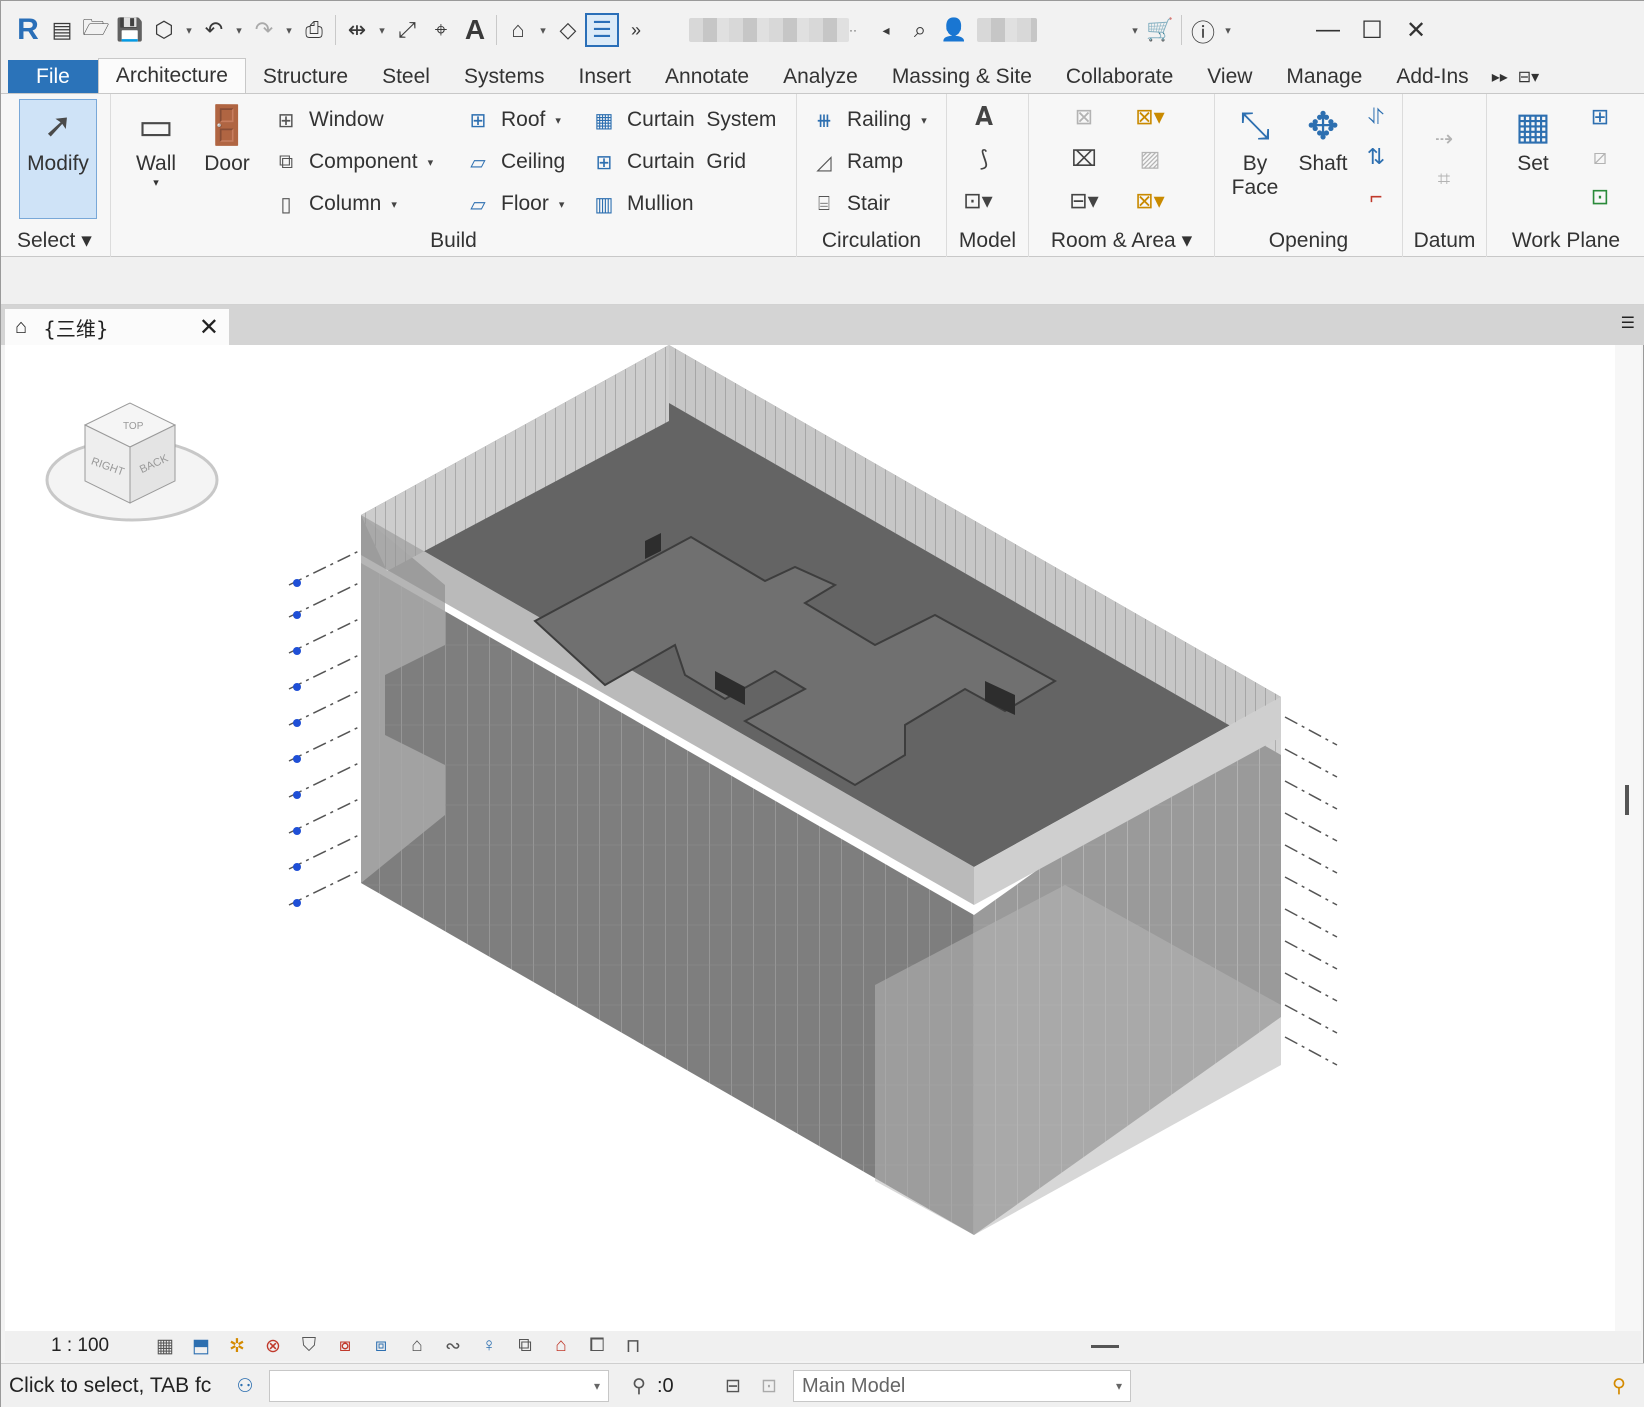 Image resolution: width=1644 pixels, height=1407 pixels. I want to click on tab-insert: Insert, so click(604, 76).